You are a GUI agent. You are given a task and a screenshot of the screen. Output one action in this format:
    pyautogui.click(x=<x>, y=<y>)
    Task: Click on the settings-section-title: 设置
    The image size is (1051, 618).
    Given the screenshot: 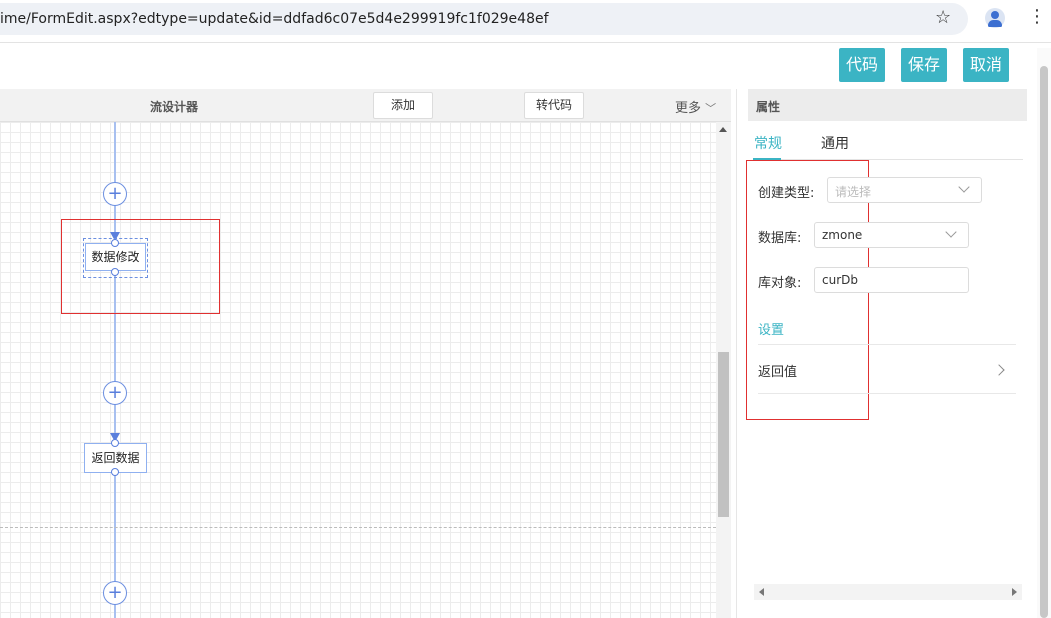 What is the action you would take?
    pyautogui.click(x=771, y=330)
    